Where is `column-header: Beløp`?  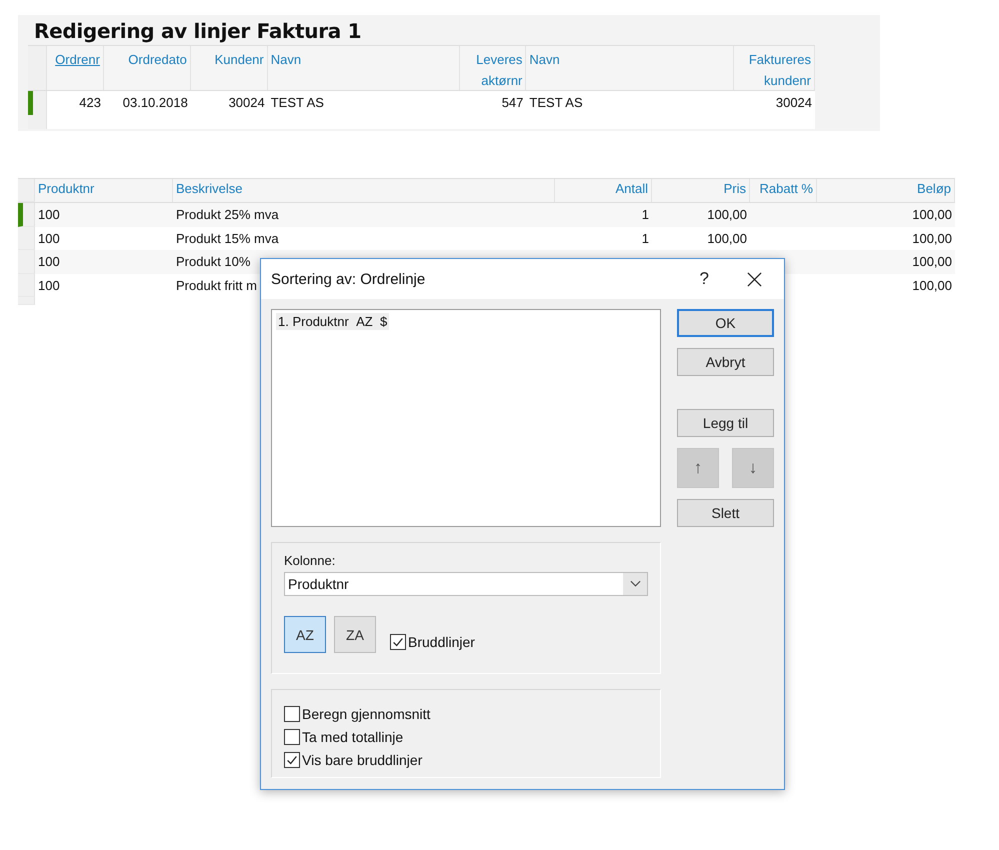 column-header: Beløp is located at coordinates (886, 190).